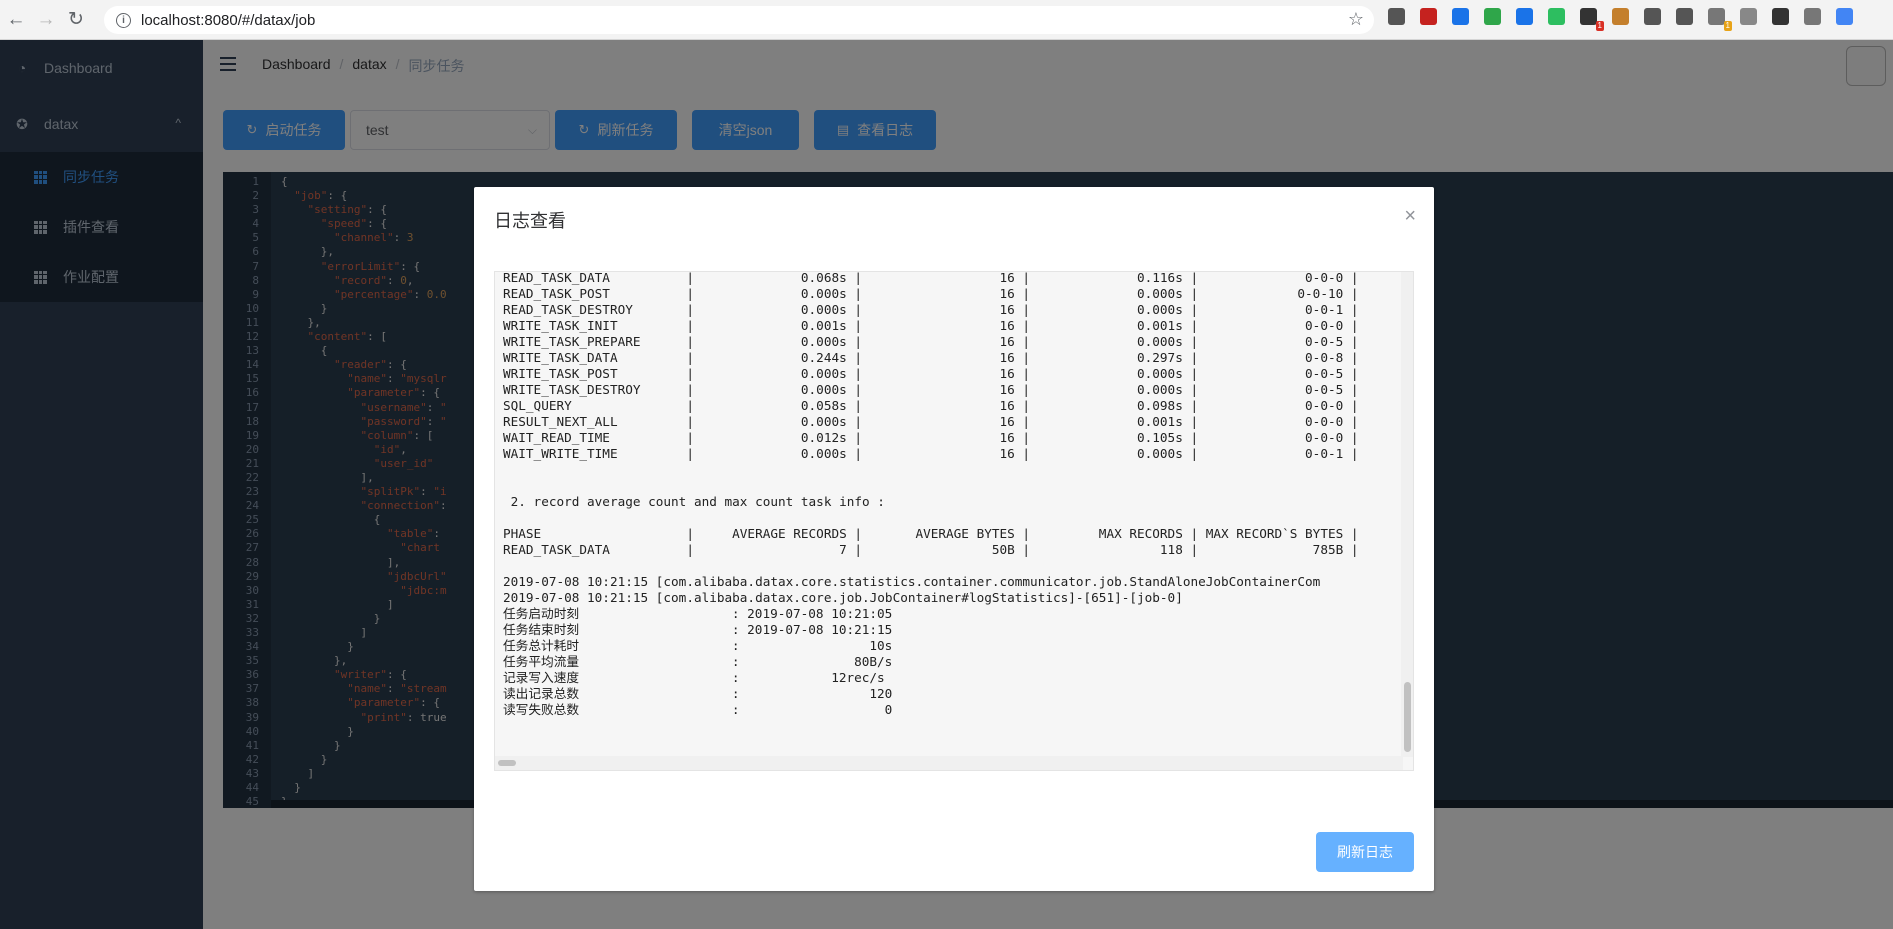 The width and height of the screenshot is (1893, 929). I want to click on log-line: 任务平均流量 : 80B/s, so click(698, 661).